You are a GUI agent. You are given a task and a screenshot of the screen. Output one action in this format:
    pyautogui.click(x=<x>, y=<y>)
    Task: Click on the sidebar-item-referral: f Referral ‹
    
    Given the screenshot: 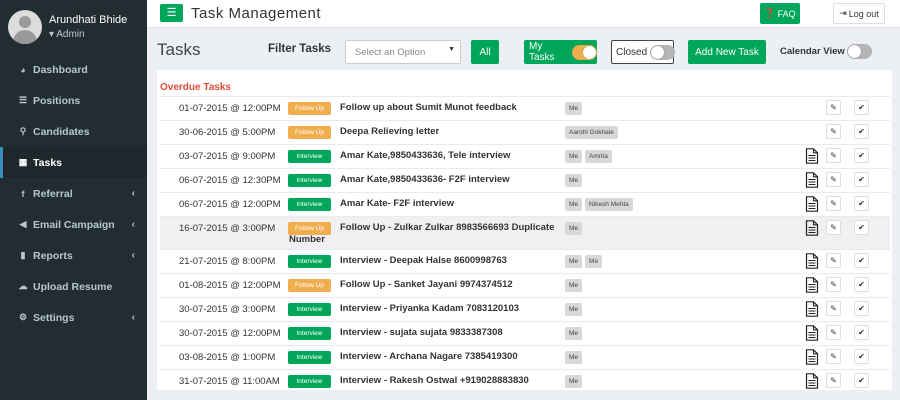 What is the action you would take?
    pyautogui.click(x=73, y=193)
    